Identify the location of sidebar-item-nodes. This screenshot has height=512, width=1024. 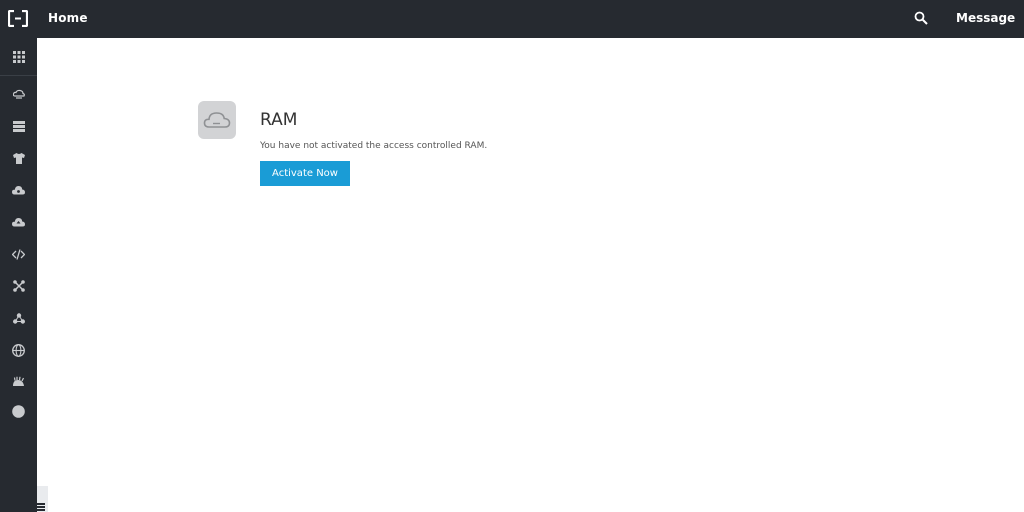
(18, 318).